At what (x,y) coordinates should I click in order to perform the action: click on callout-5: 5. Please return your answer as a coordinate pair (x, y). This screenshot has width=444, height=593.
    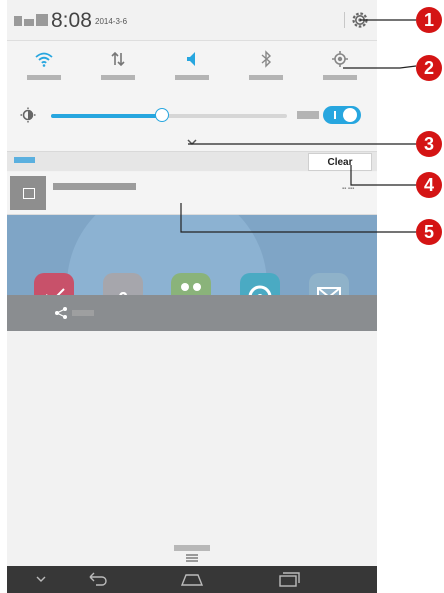
    Looking at the image, I should click on (429, 232).